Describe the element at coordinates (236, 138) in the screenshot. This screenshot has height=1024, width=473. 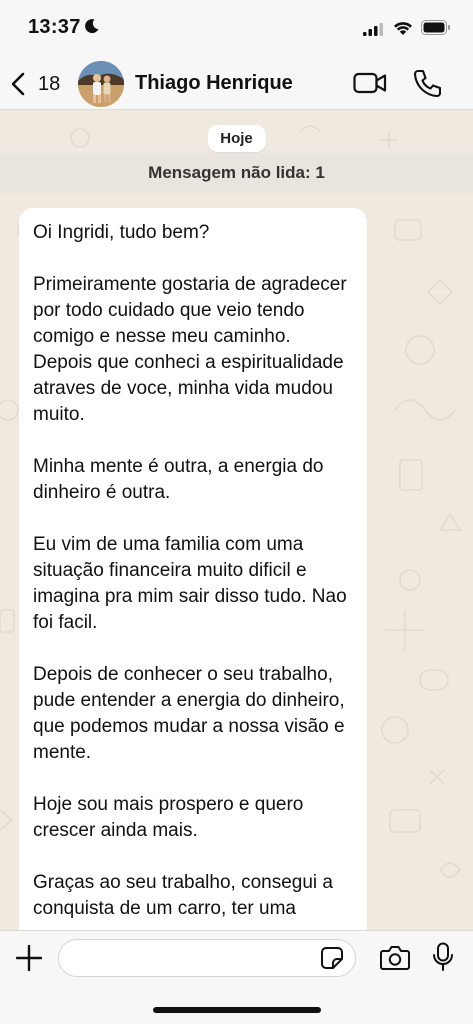
I see `date-pill: Hoje` at that location.